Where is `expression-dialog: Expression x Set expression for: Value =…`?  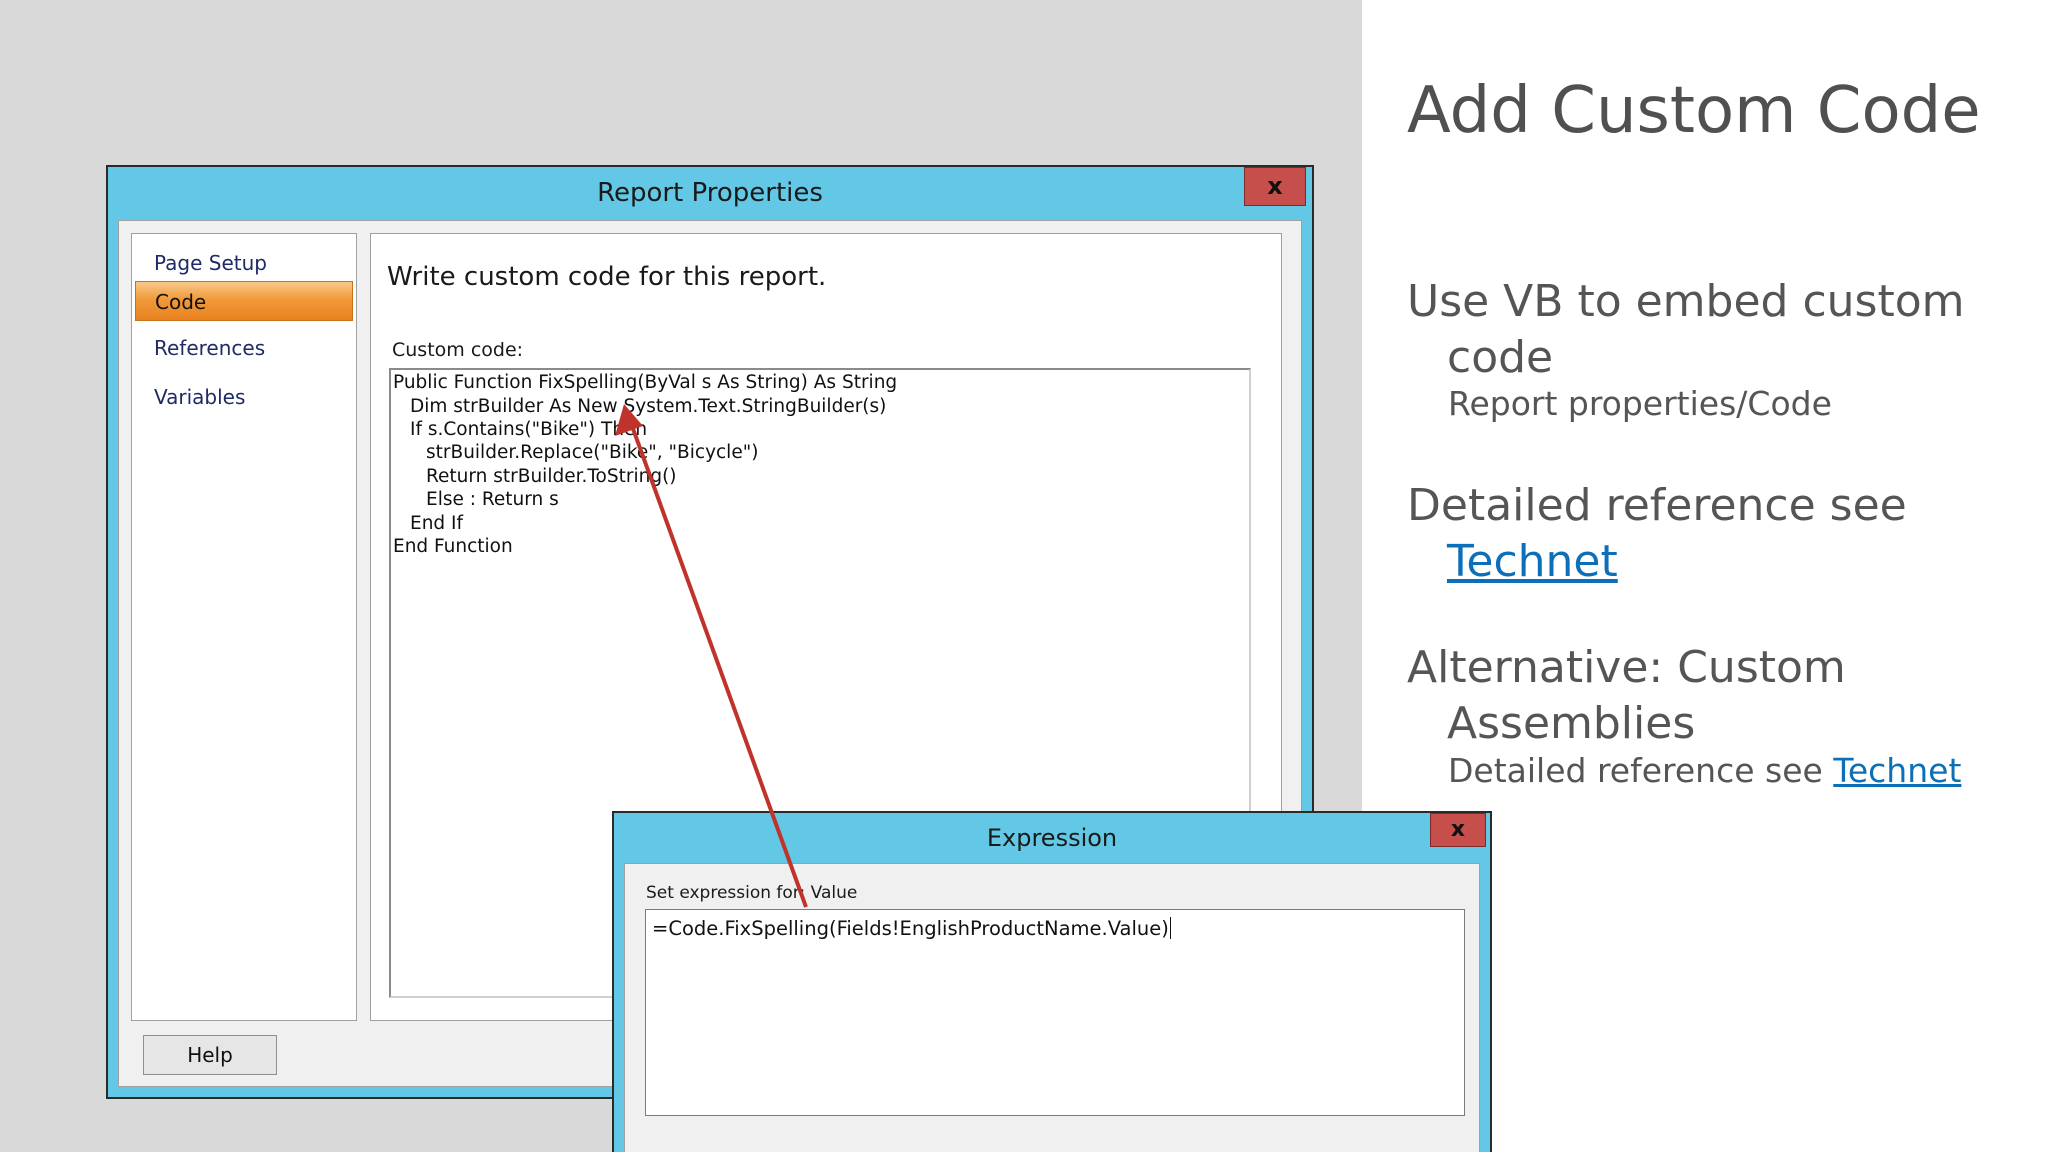
expression-dialog: Expression x Set expression for: Value =… is located at coordinates (1052, 981).